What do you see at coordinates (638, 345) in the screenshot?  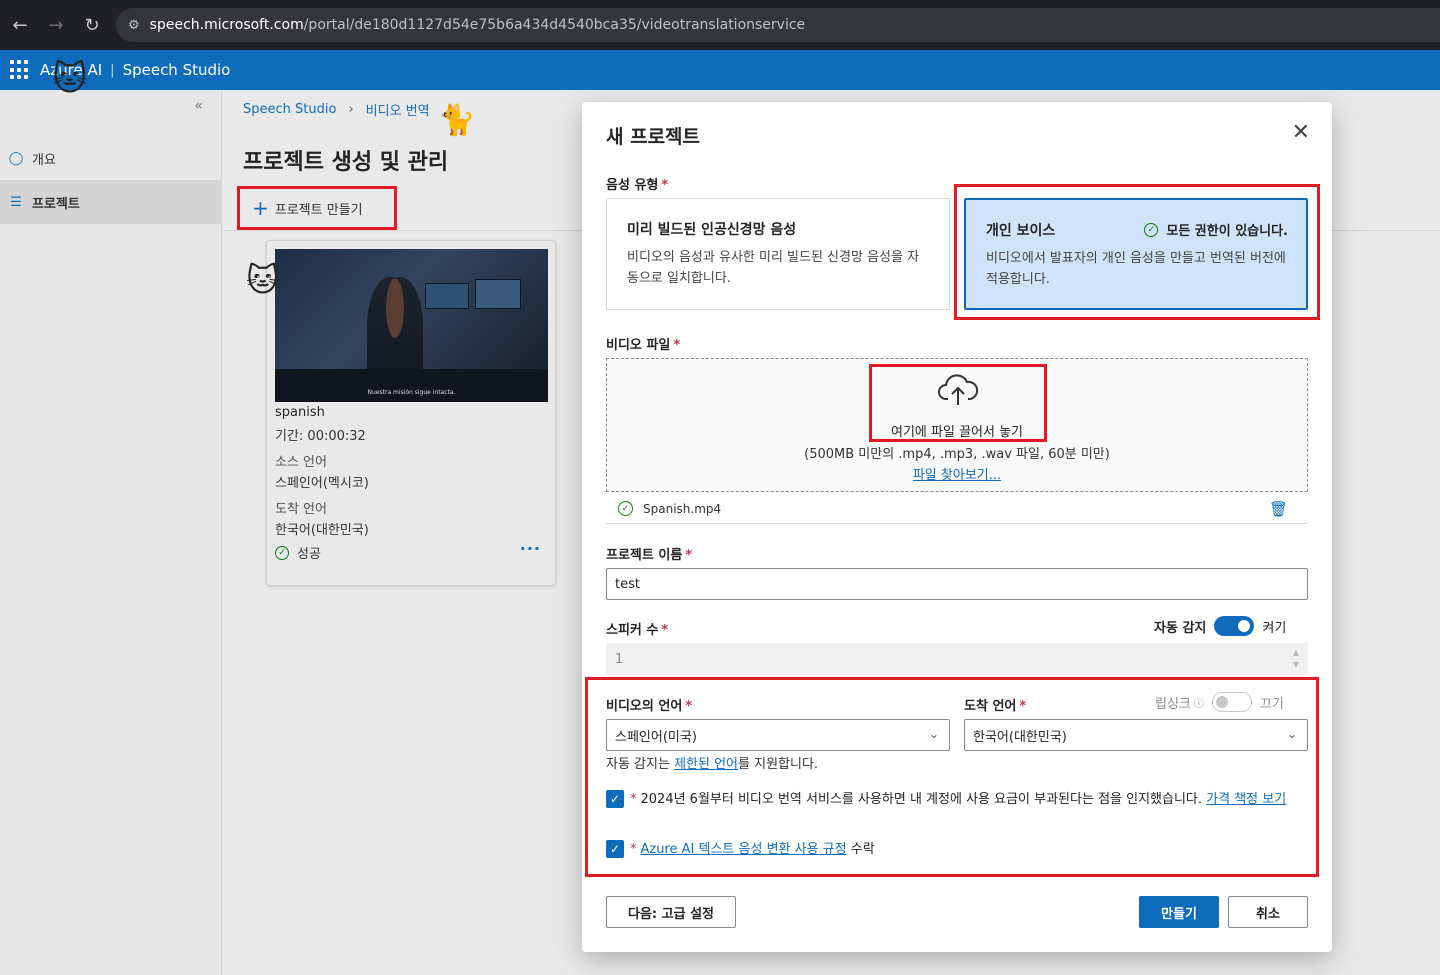 I see `video-file-text: 비디오 파일` at bounding box center [638, 345].